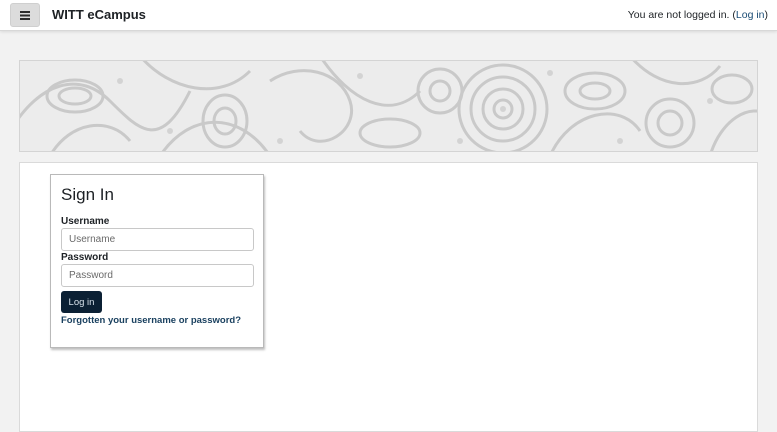 The width and height of the screenshot is (777, 432). Describe the element at coordinates (750, 15) in the screenshot. I see `header-login-link: Log in` at that location.